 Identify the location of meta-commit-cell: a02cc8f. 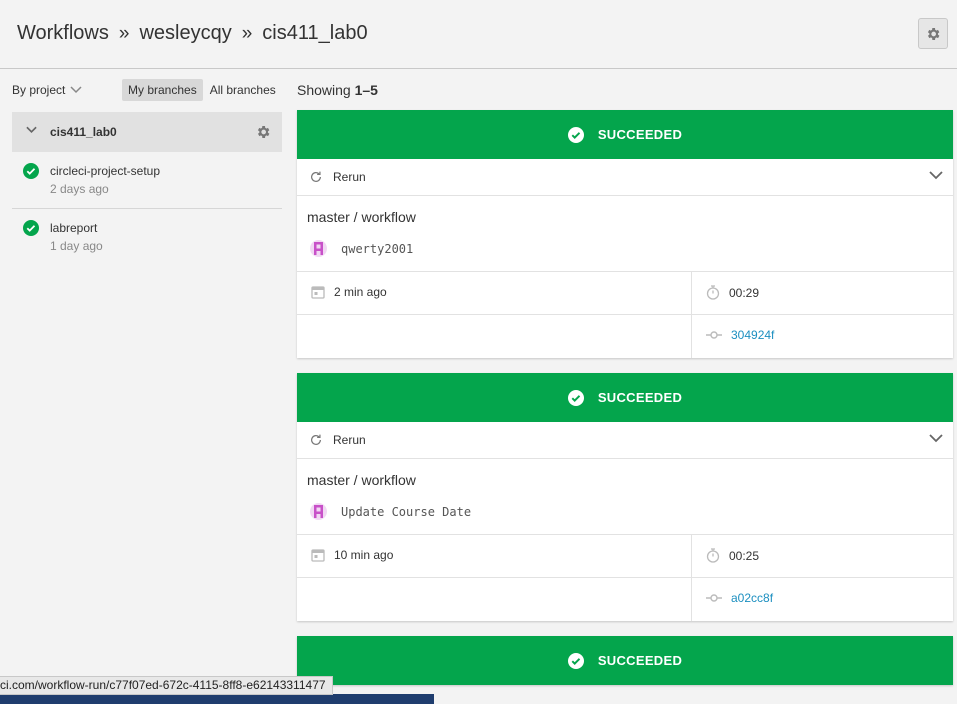
(822, 599).